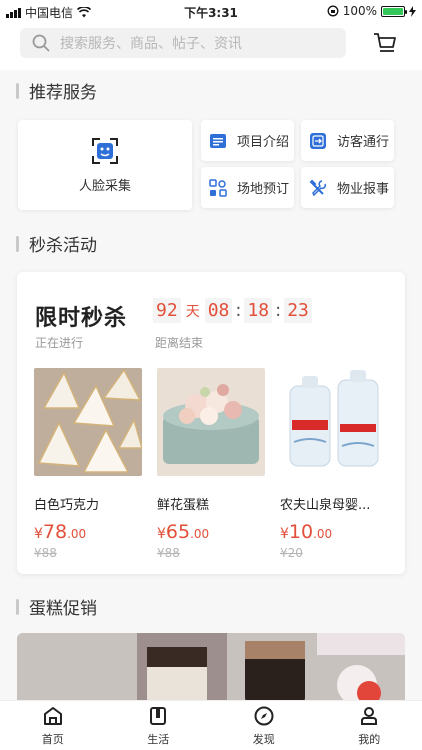  I want to click on search-input: 搜索服务、商品、帖子、资讯, so click(183, 43).